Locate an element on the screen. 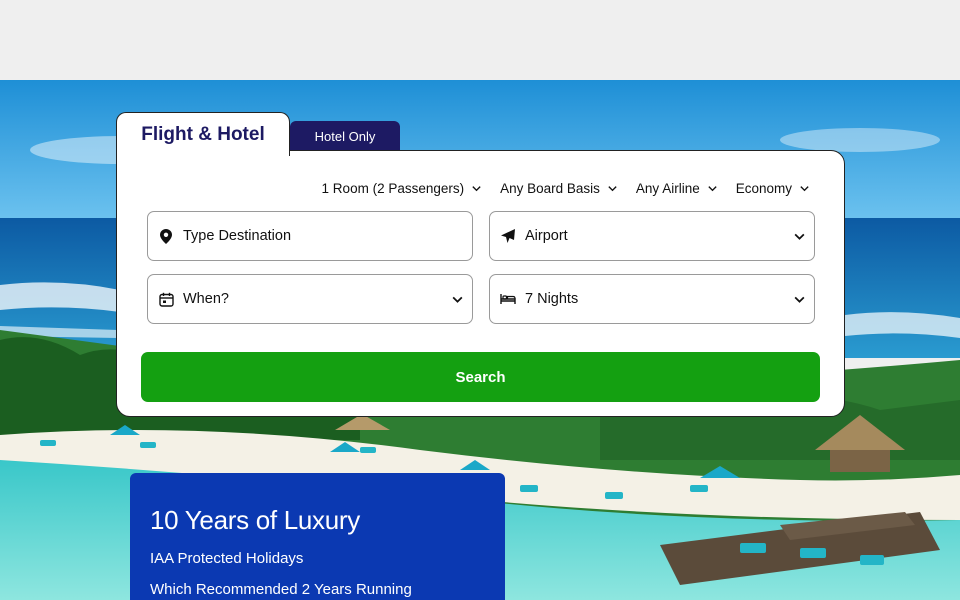 This screenshot has width=960, height=600. rooms-passengers-dropdown: 1 Room (2 Passengers) is located at coordinates (402, 188).